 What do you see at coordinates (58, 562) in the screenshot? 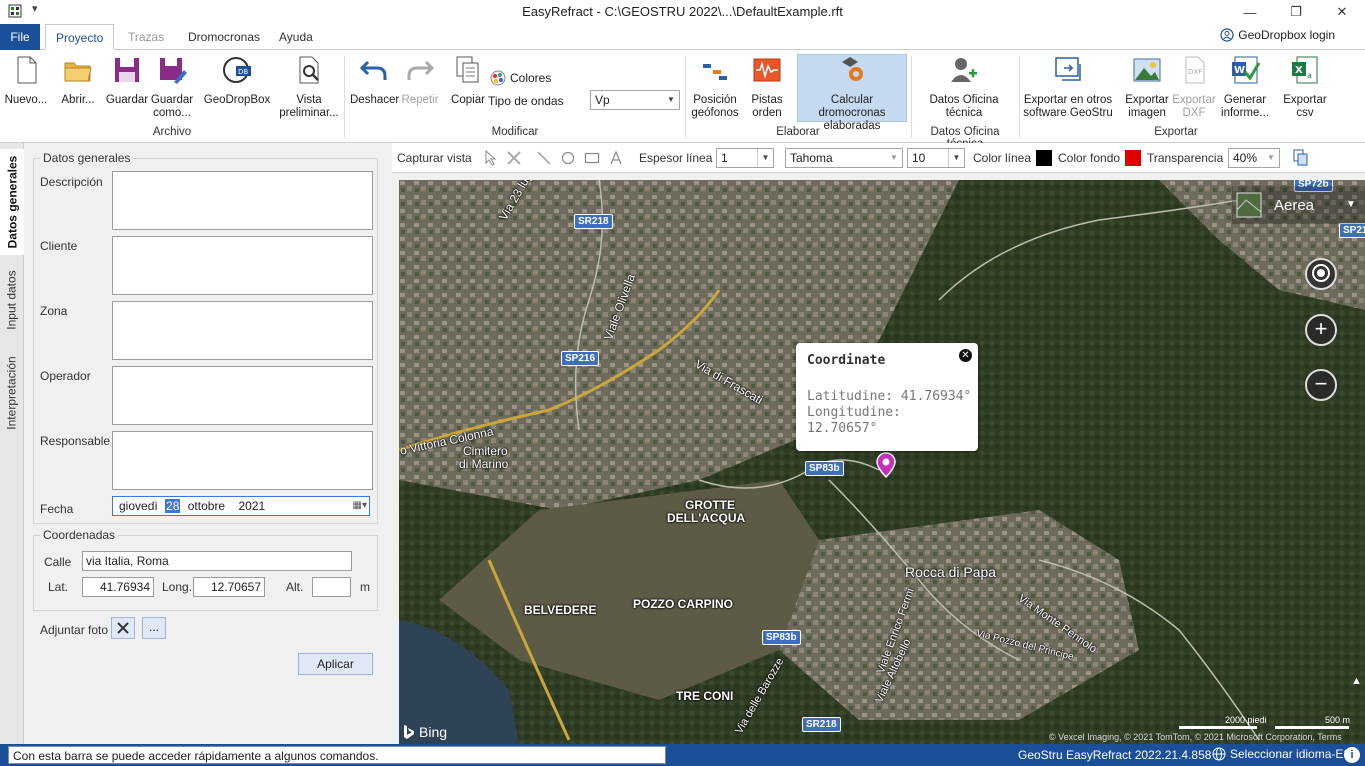
I see `calle-label: Calle` at bounding box center [58, 562].